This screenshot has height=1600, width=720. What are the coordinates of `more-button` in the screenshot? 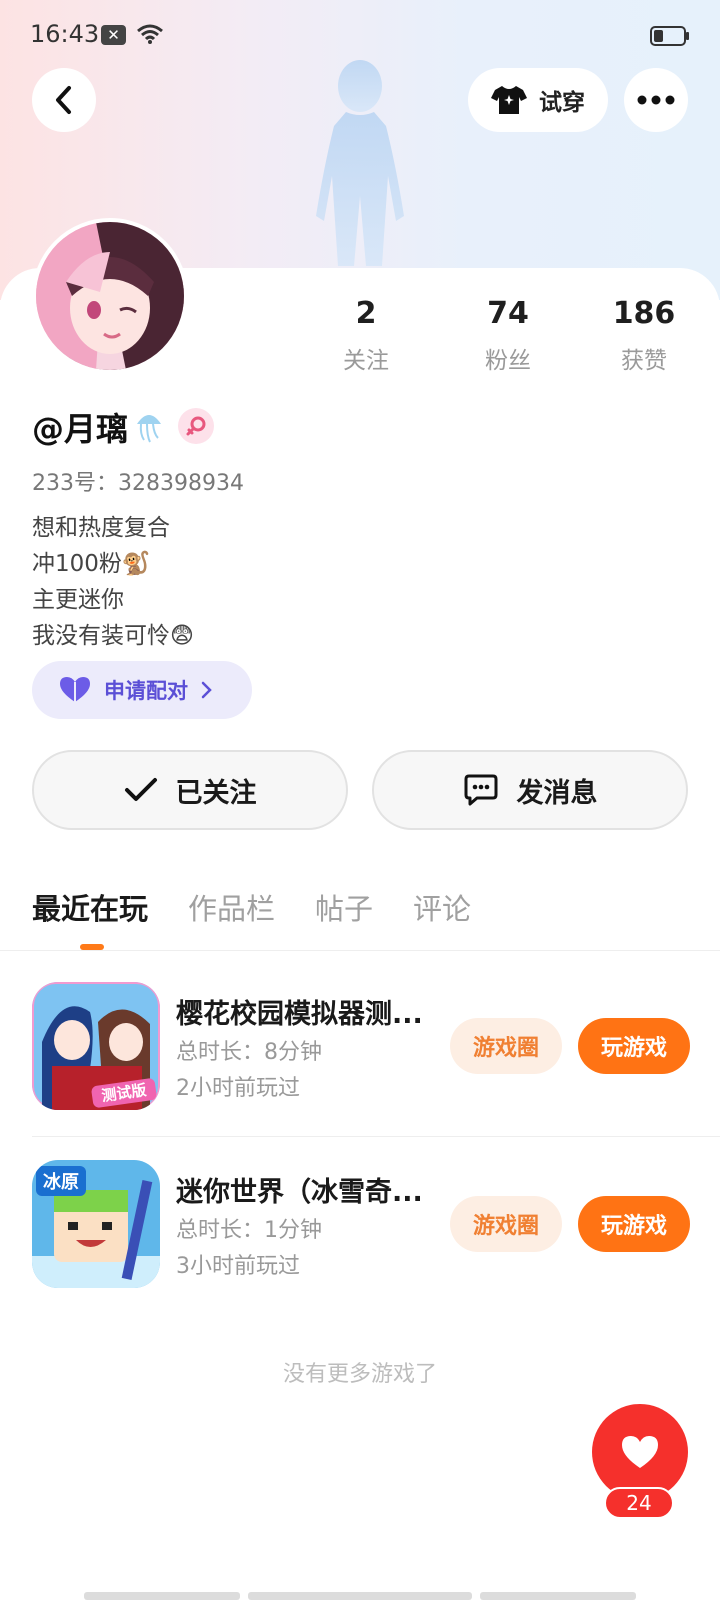 It's located at (656, 100).